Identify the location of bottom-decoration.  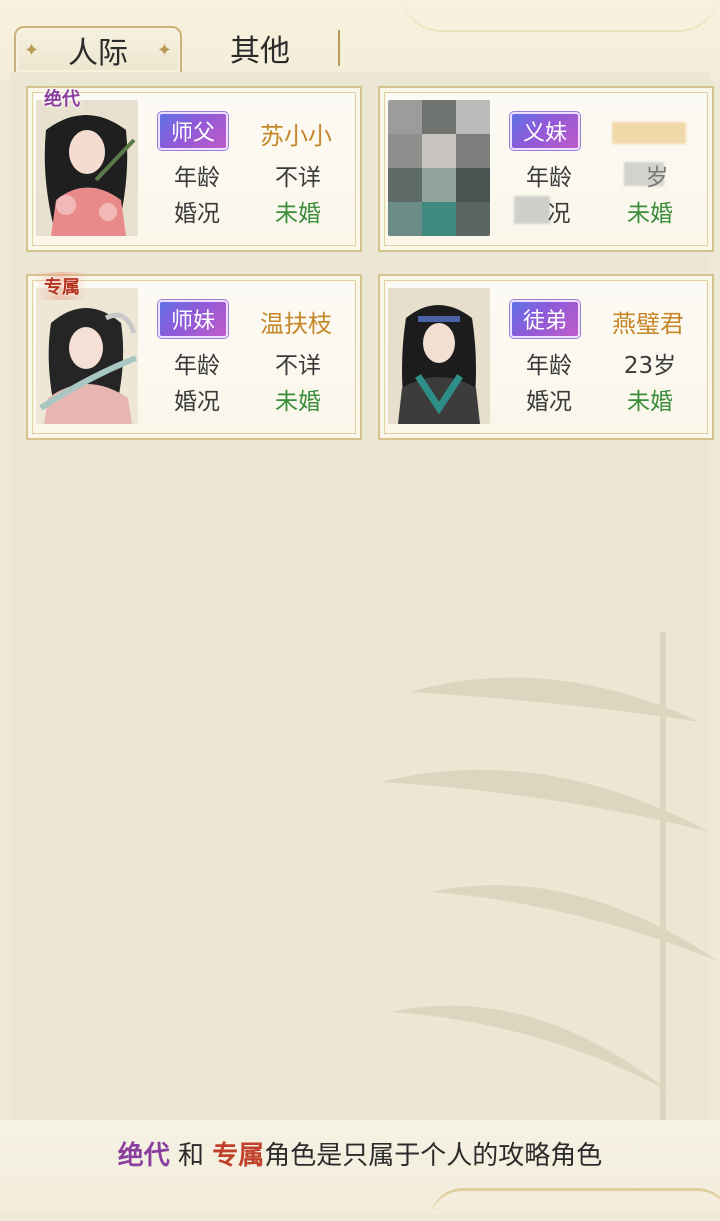
(575, 1204).